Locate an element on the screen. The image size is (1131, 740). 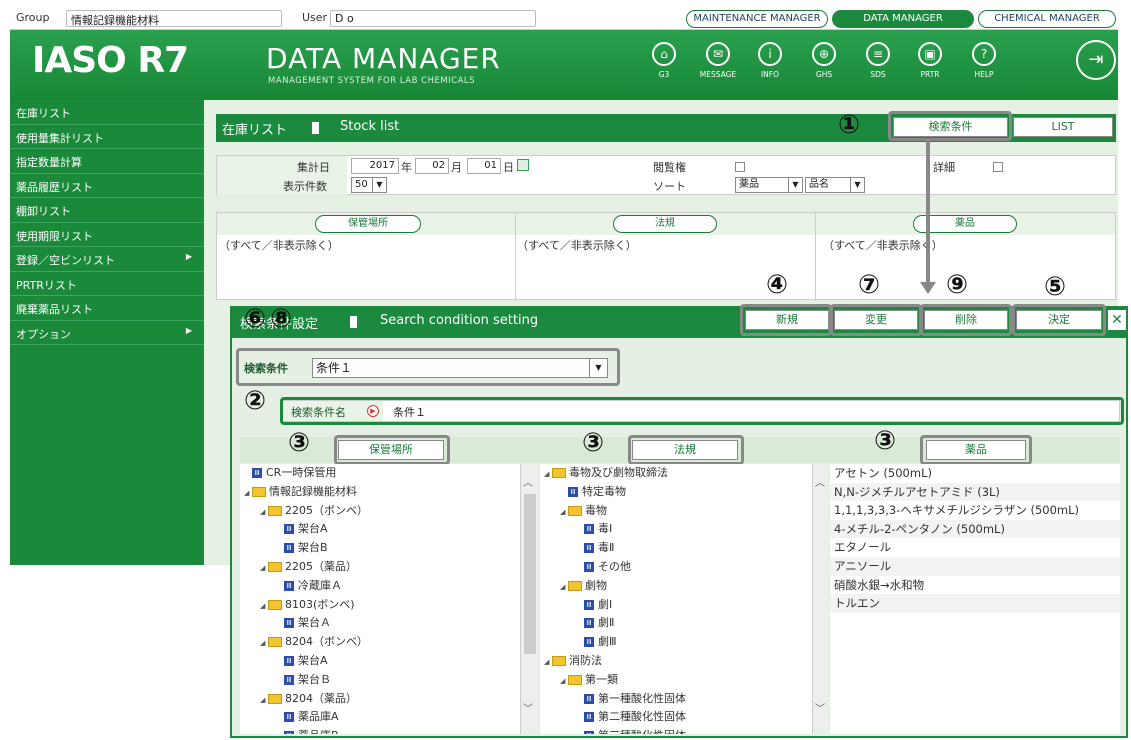
law-column-button: 法規 is located at coordinates (665, 224).